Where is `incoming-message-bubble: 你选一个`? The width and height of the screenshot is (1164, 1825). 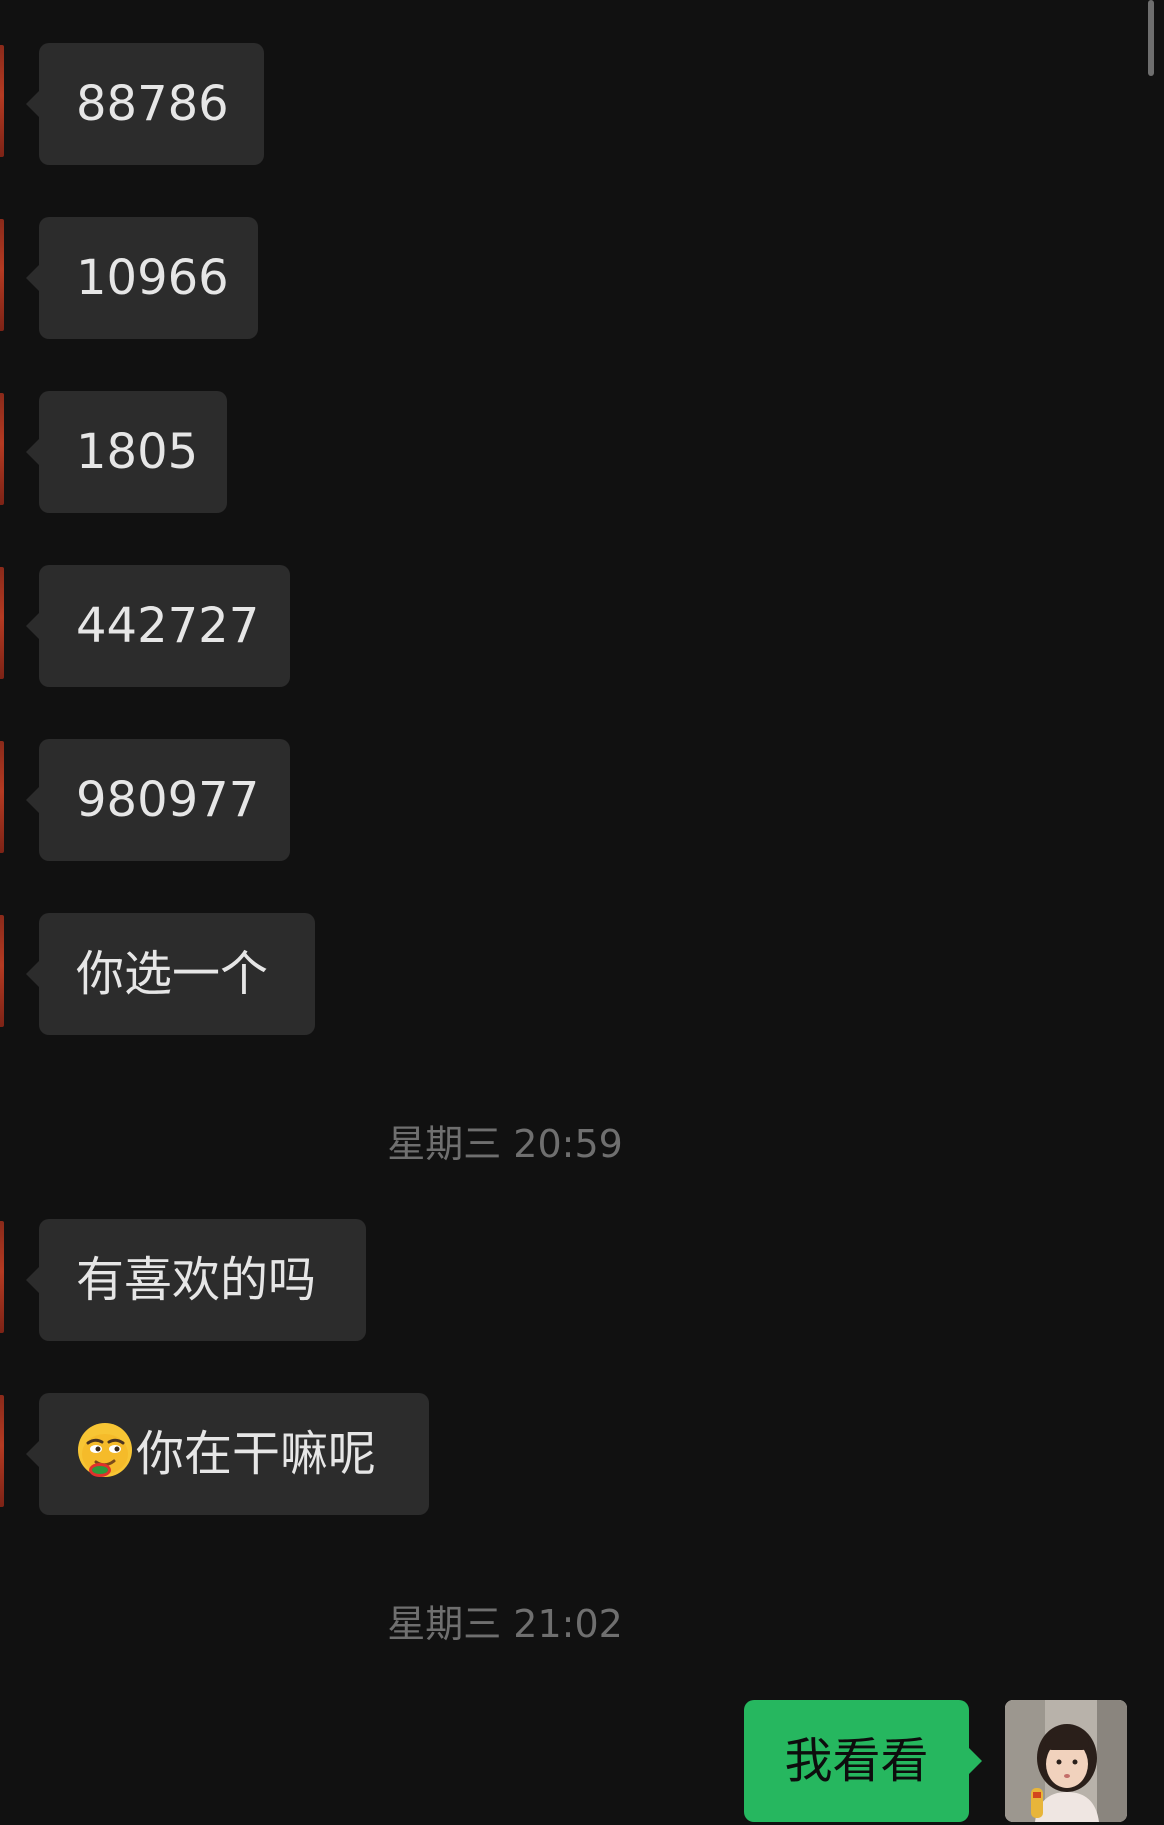
incoming-message-bubble: 你选一个 is located at coordinates (170, 974).